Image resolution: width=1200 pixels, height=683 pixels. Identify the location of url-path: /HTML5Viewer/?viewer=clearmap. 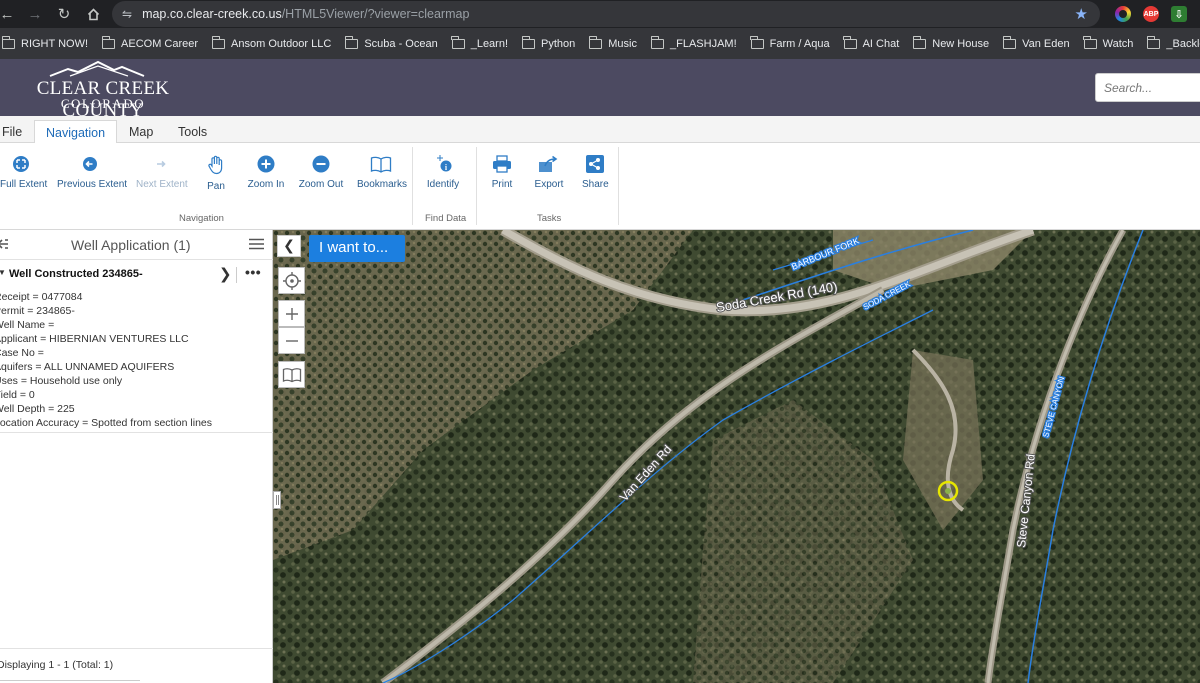
(375, 14).